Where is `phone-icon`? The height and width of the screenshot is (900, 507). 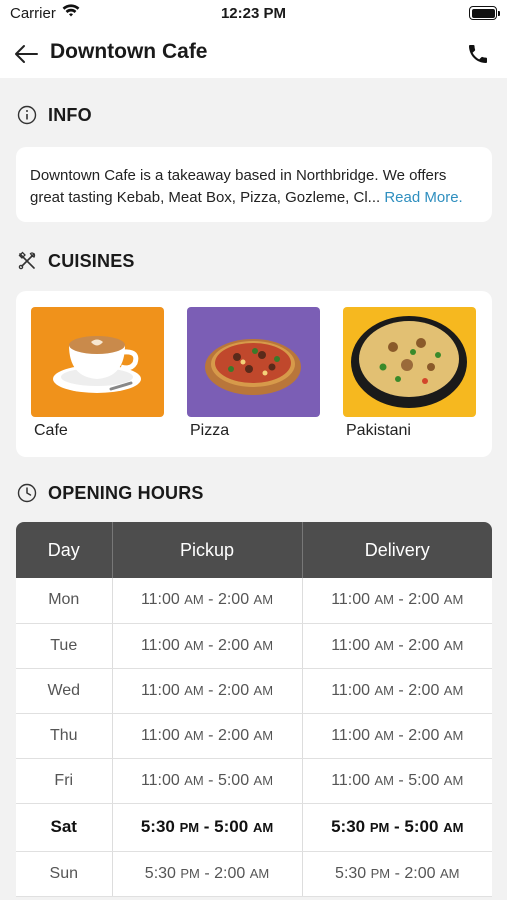 phone-icon is located at coordinates (478, 54).